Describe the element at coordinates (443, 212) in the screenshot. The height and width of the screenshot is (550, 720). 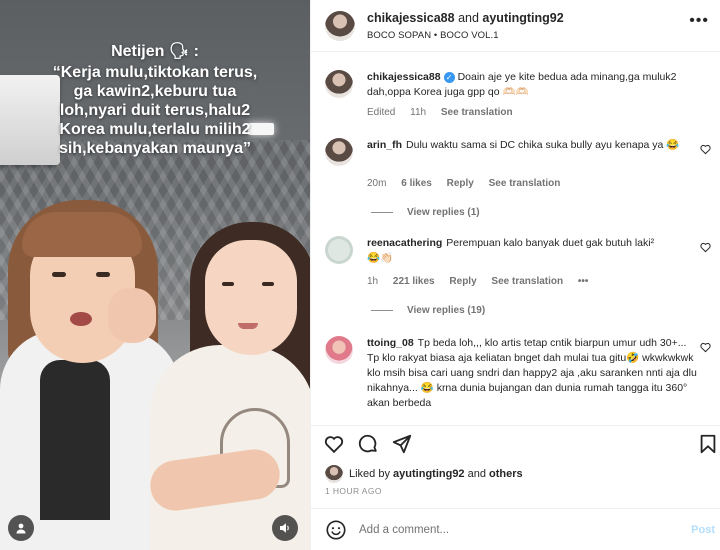
I see `view-replies-label: View replies (1)` at that location.